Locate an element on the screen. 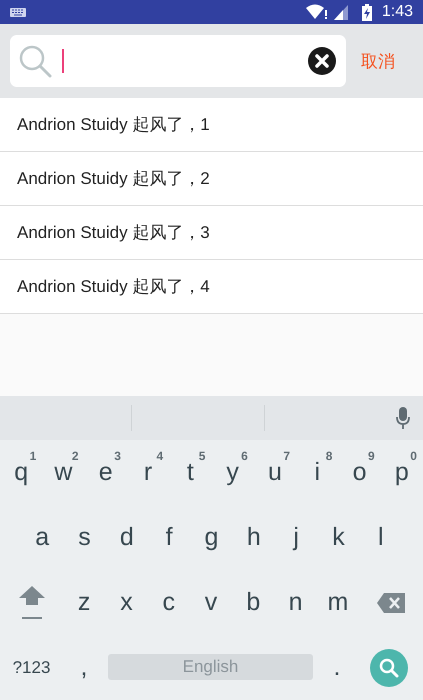 The width and height of the screenshot is (423, 700). result-item: Andrion Stuidy 起风了，2 is located at coordinates (211, 179).